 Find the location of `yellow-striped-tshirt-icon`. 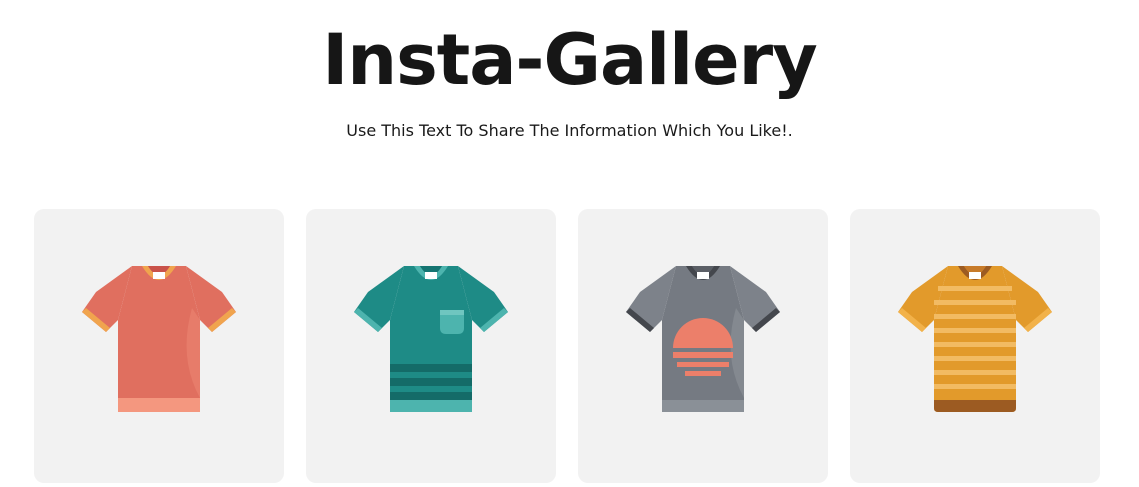

yellow-striped-tshirt-icon is located at coordinates (975, 339).